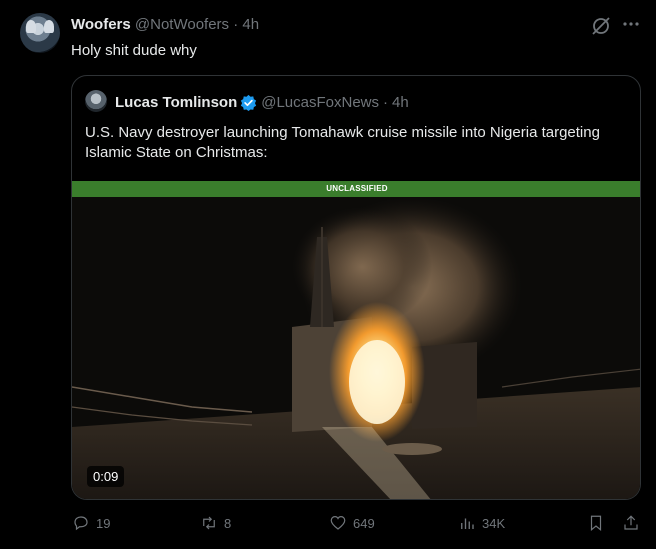 The height and width of the screenshot is (549, 656). What do you see at coordinates (176, 102) in the screenshot?
I see `quoted-author-name: Lucas Tomlinson` at bounding box center [176, 102].